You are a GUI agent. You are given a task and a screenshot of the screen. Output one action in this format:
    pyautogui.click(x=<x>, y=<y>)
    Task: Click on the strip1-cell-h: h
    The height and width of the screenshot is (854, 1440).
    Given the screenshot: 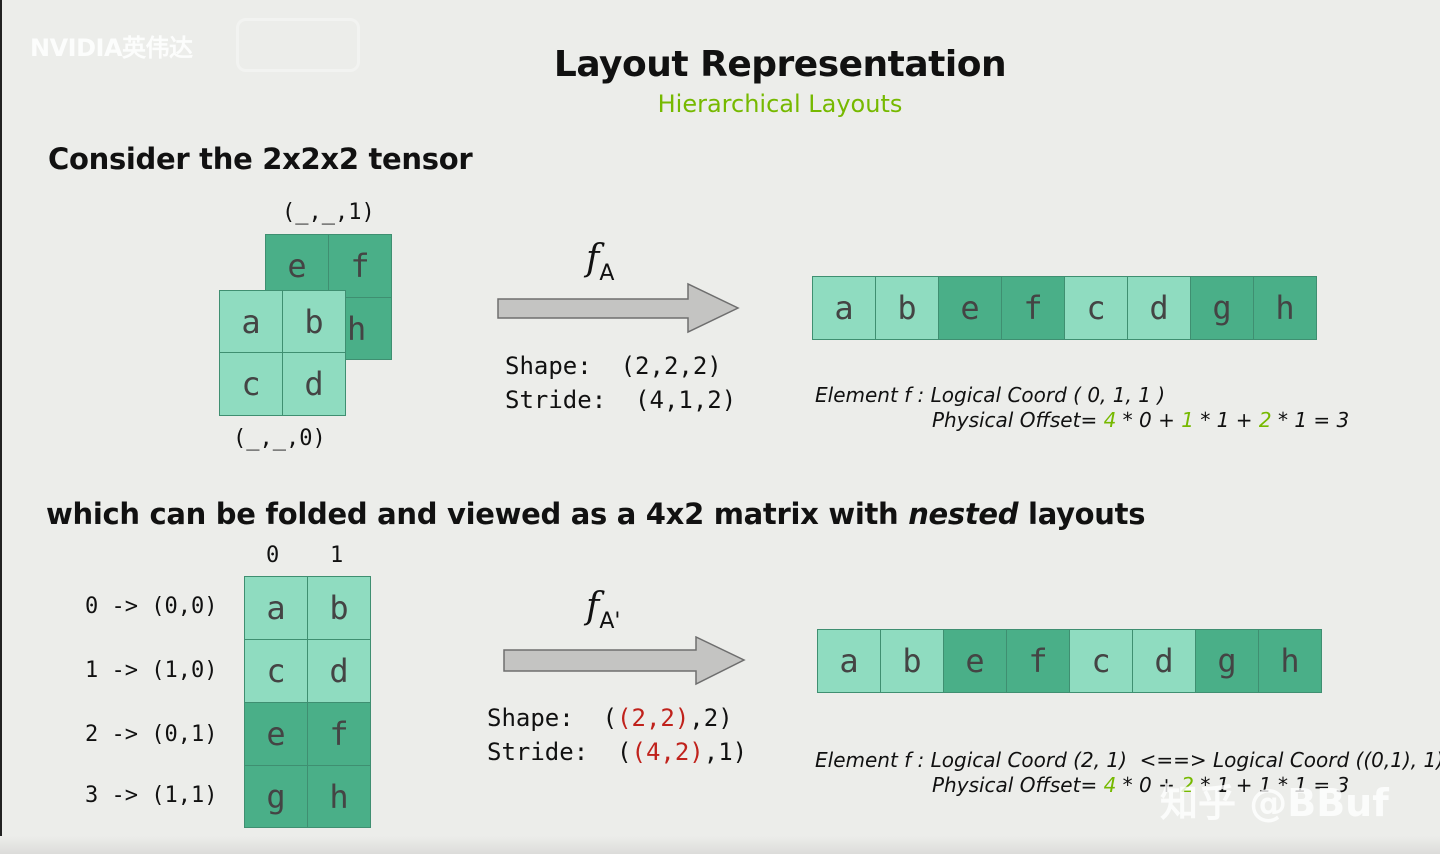 What is the action you would take?
    pyautogui.click(x=1285, y=308)
    